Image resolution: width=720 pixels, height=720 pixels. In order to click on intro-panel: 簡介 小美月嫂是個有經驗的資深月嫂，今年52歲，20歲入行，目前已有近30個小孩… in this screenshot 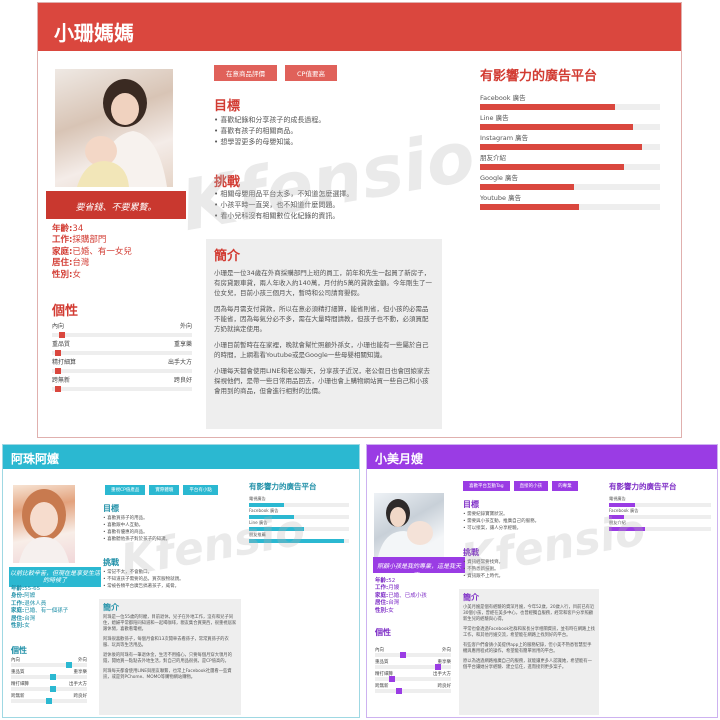, I will do `click(529, 652)`.